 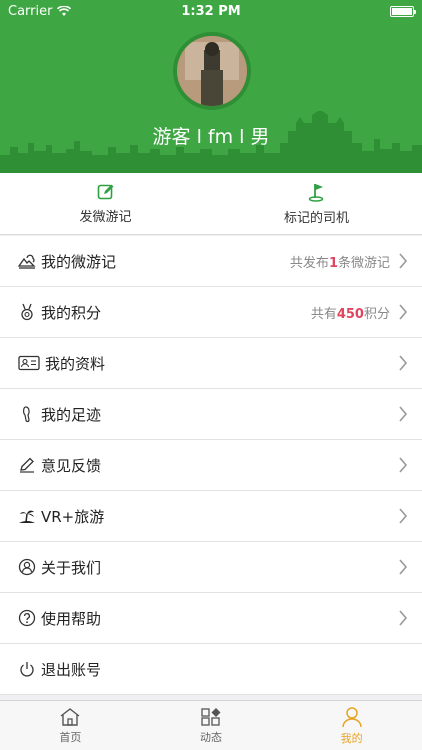 I want to click on user-icon, so click(x=351, y=716).